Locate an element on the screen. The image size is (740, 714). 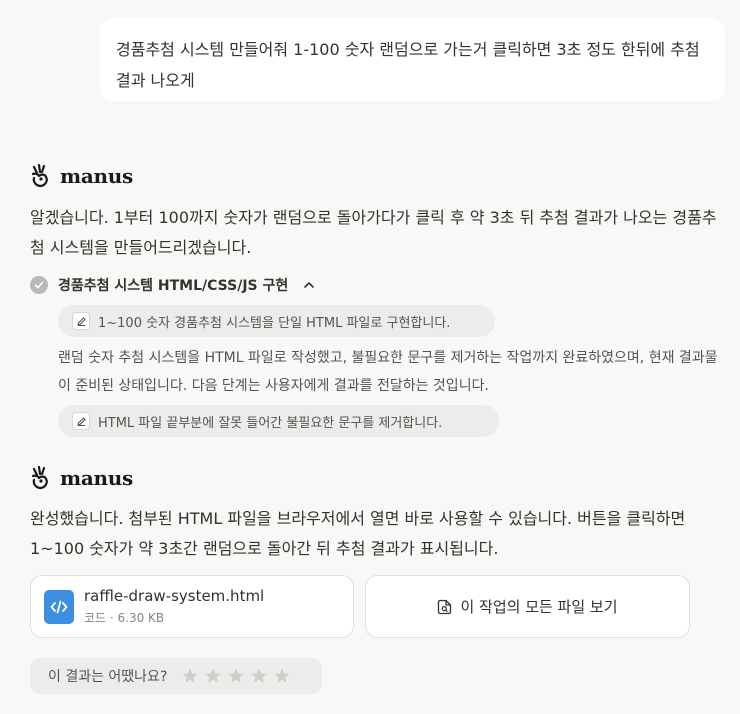
rating-label: 이 결과는 어땠나요? is located at coordinates (108, 677).